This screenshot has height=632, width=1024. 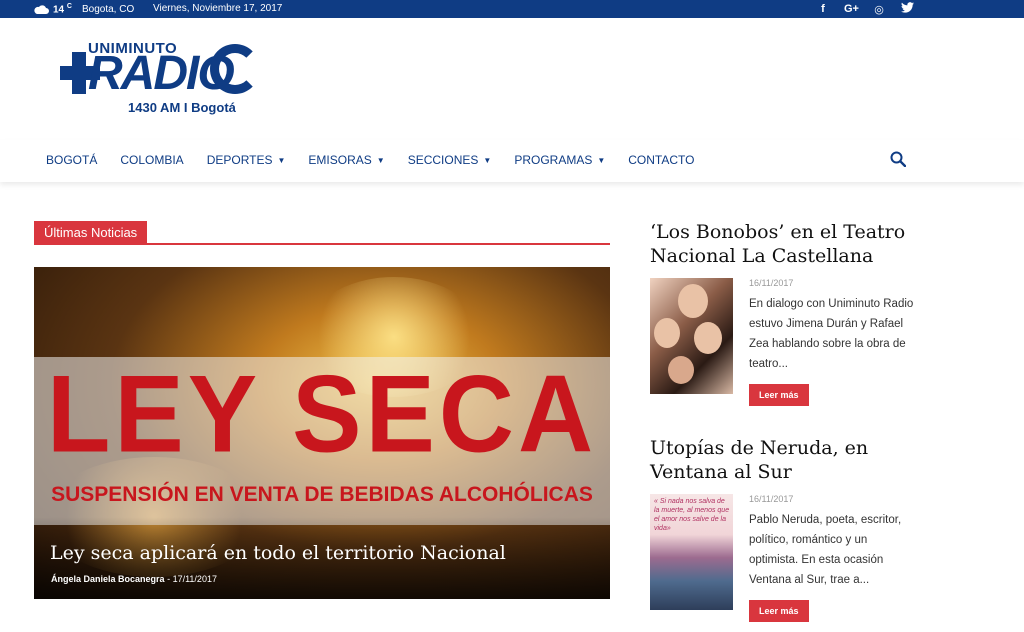 I want to click on facebook-icon: f, so click(x=823, y=9).